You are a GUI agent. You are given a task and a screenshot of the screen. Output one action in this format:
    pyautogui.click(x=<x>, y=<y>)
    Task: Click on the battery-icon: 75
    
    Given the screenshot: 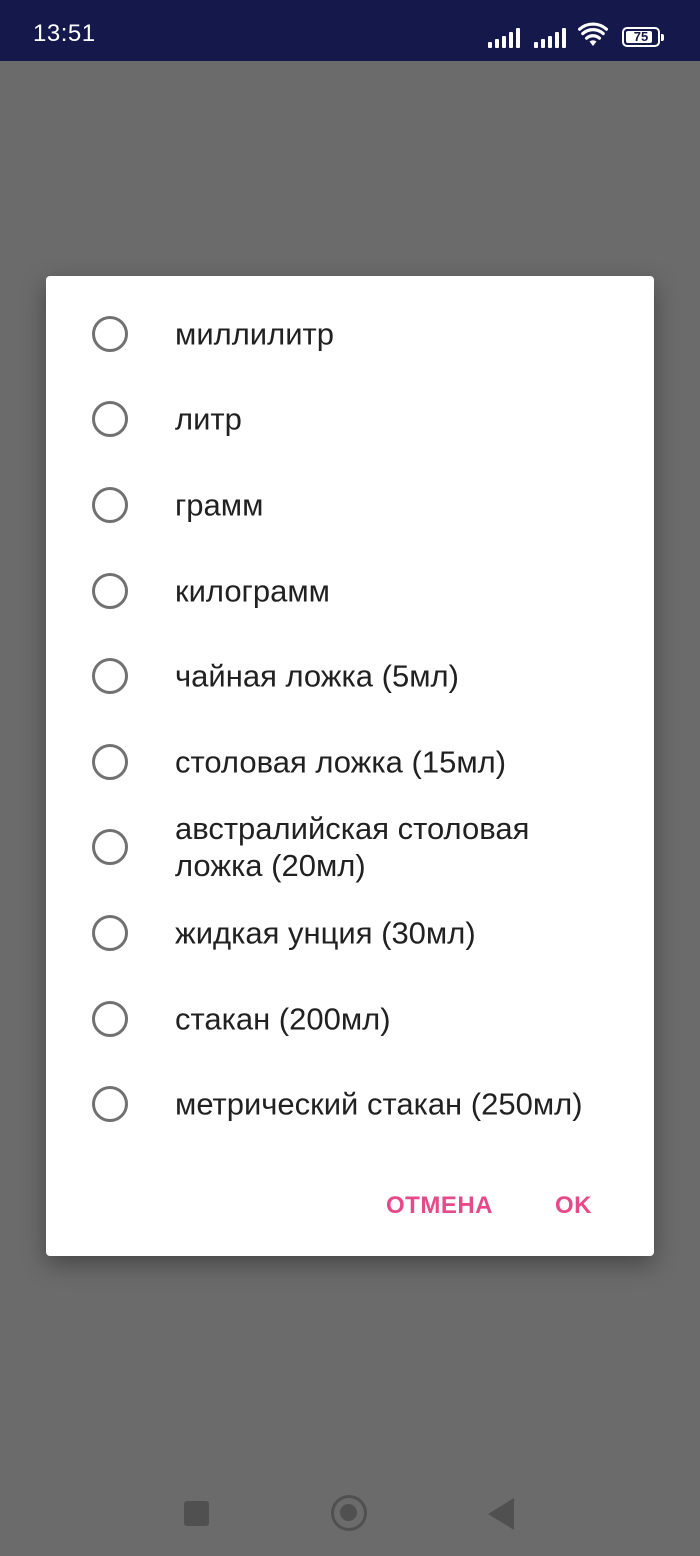 What is the action you would take?
    pyautogui.click(x=643, y=37)
    